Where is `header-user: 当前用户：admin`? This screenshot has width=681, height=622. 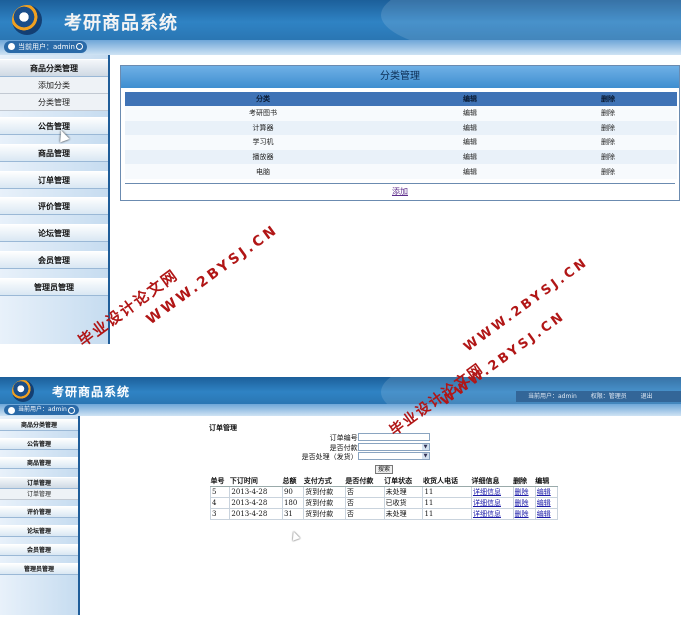
header-user: 当前用户：admin is located at coordinates (552, 396).